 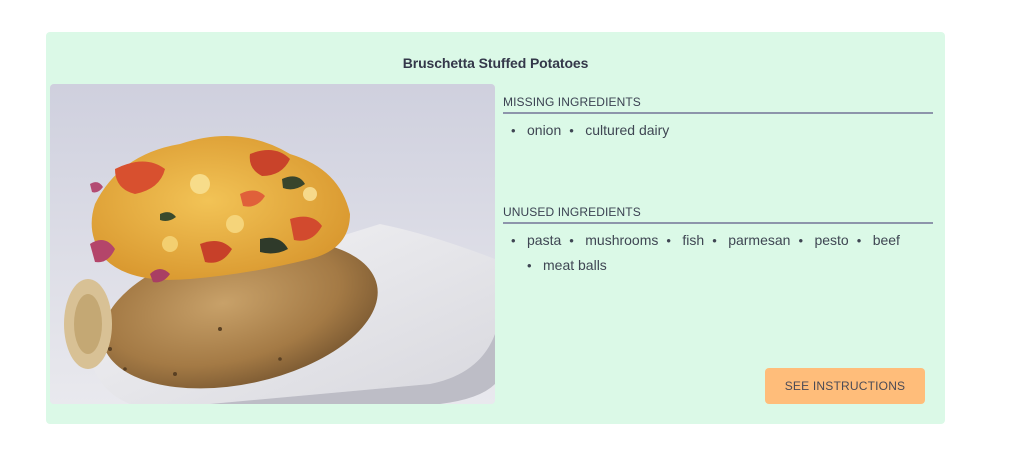 I want to click on list-item: • meat balls, so click(x=567, y=265).